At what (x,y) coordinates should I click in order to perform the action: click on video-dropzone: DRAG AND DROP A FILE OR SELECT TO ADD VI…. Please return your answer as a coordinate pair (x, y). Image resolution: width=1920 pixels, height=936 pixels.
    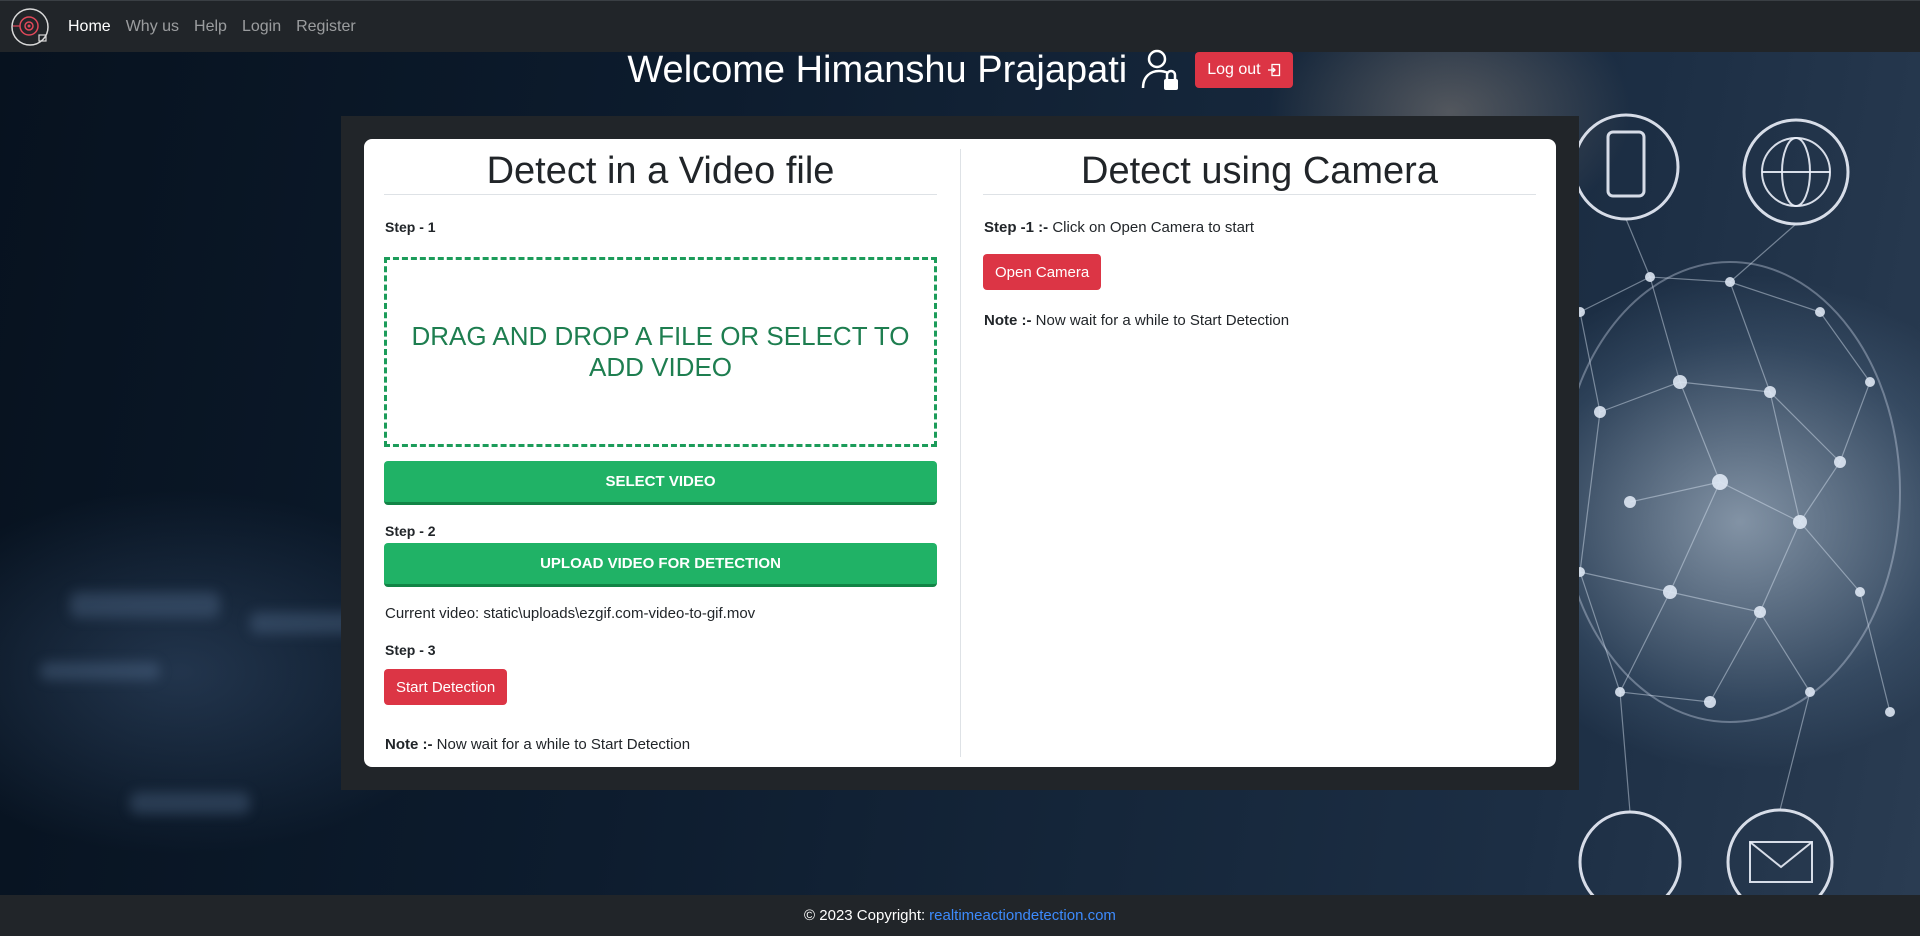
    Looking at the image, I should click on (660, 352).